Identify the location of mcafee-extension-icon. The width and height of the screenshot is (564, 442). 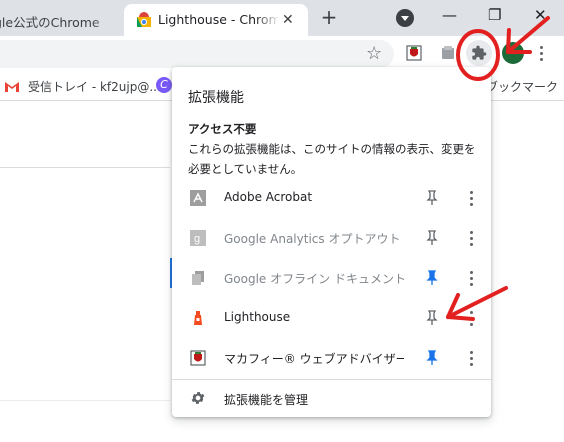
(414, 53).